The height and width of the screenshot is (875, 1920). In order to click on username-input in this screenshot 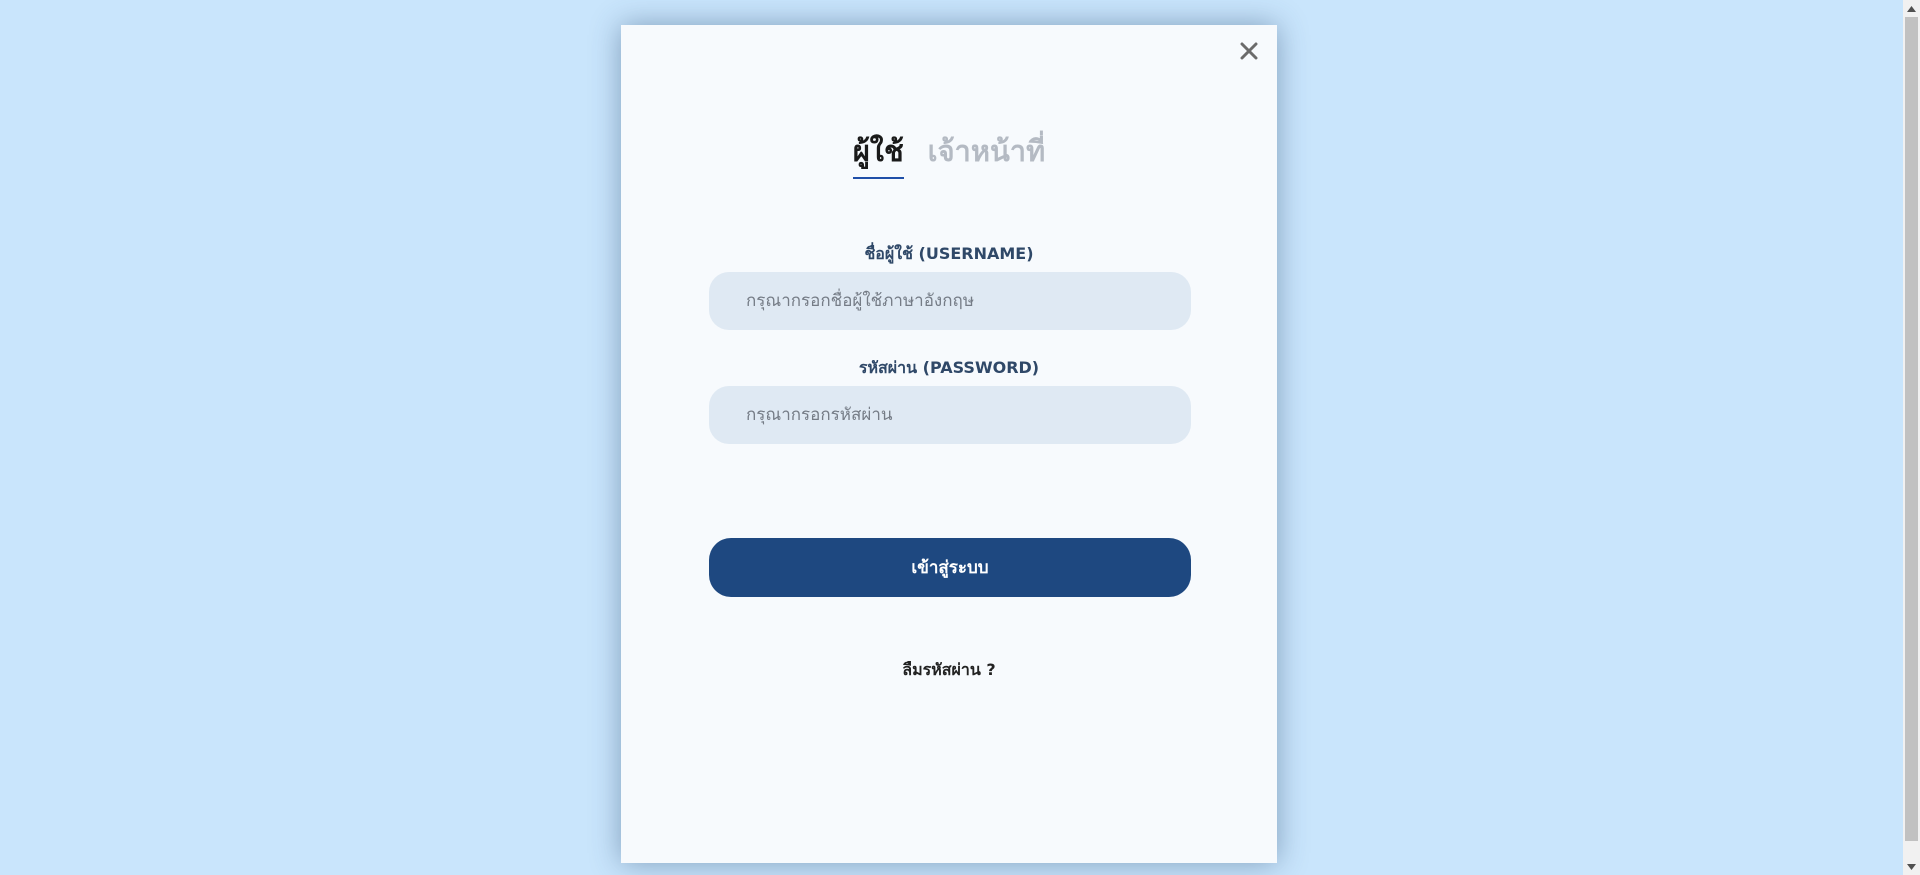, I will do `click(950, 301)`.